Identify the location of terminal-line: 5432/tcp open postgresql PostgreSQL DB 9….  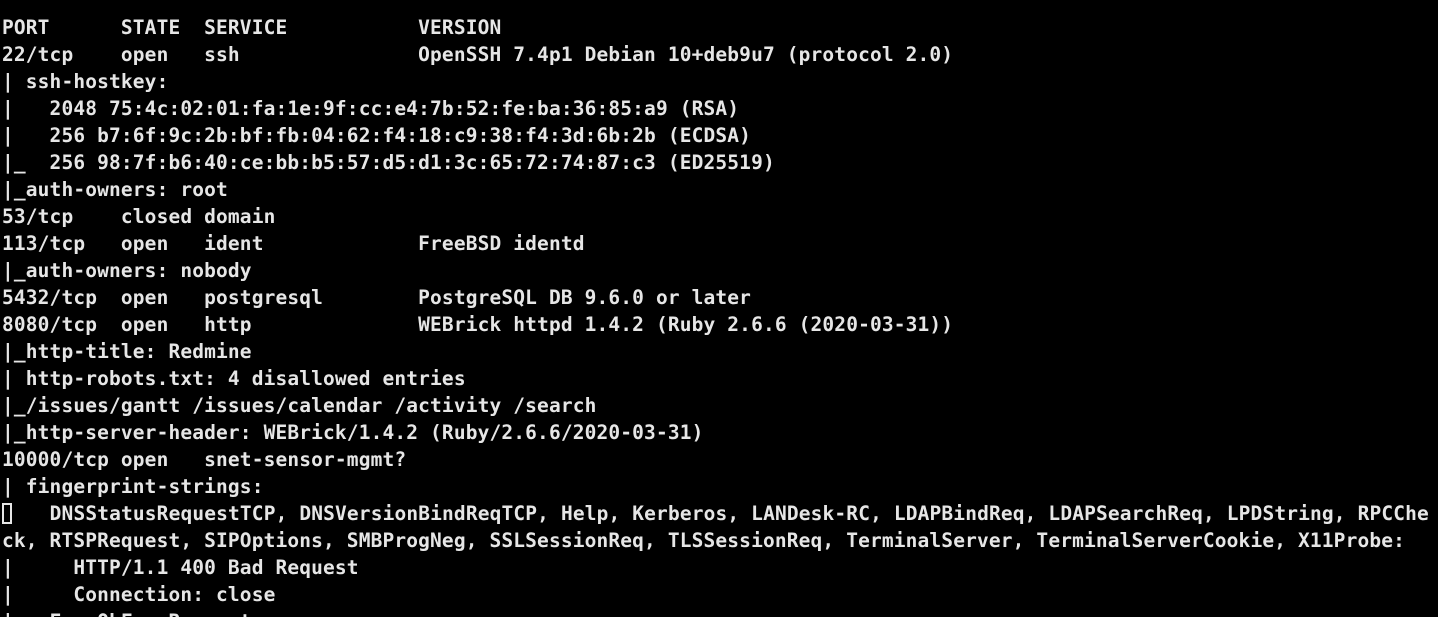
(377, 297).